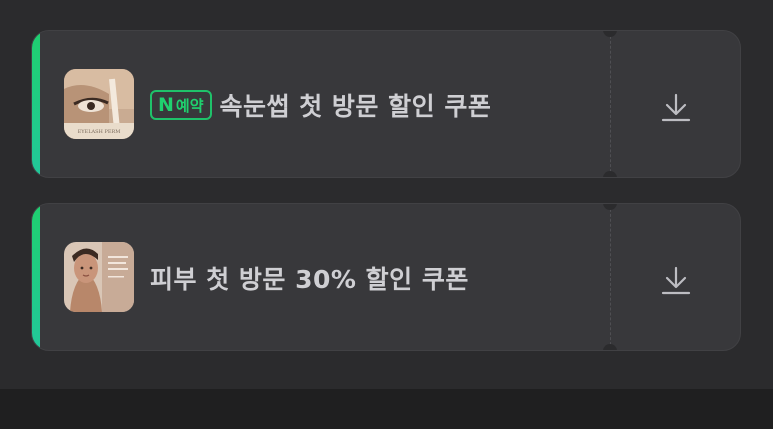 This screenshot has width=773, height=429. Describe the element at coordinates (99, 277) in the screenshot. I see `coupon-thumbnail-skin` at that location.